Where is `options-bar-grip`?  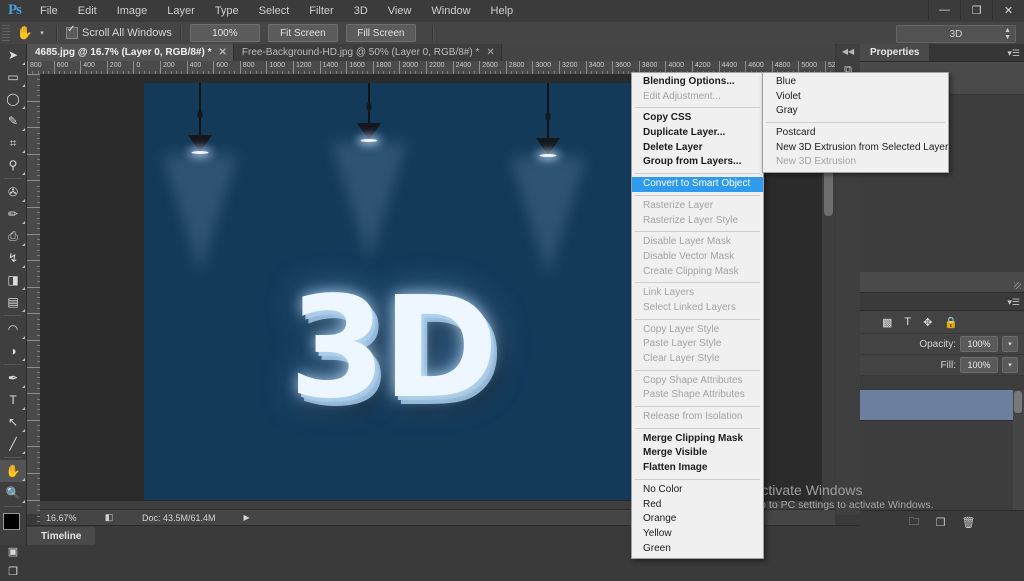
options-bar-grip is located at coordinates (6, 33).